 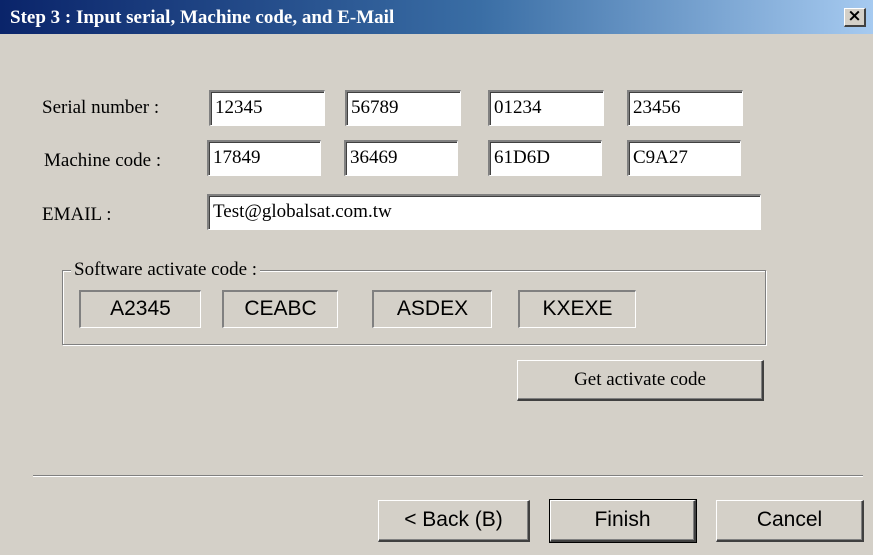 I want to click on separator, so click(x=448, y=476).